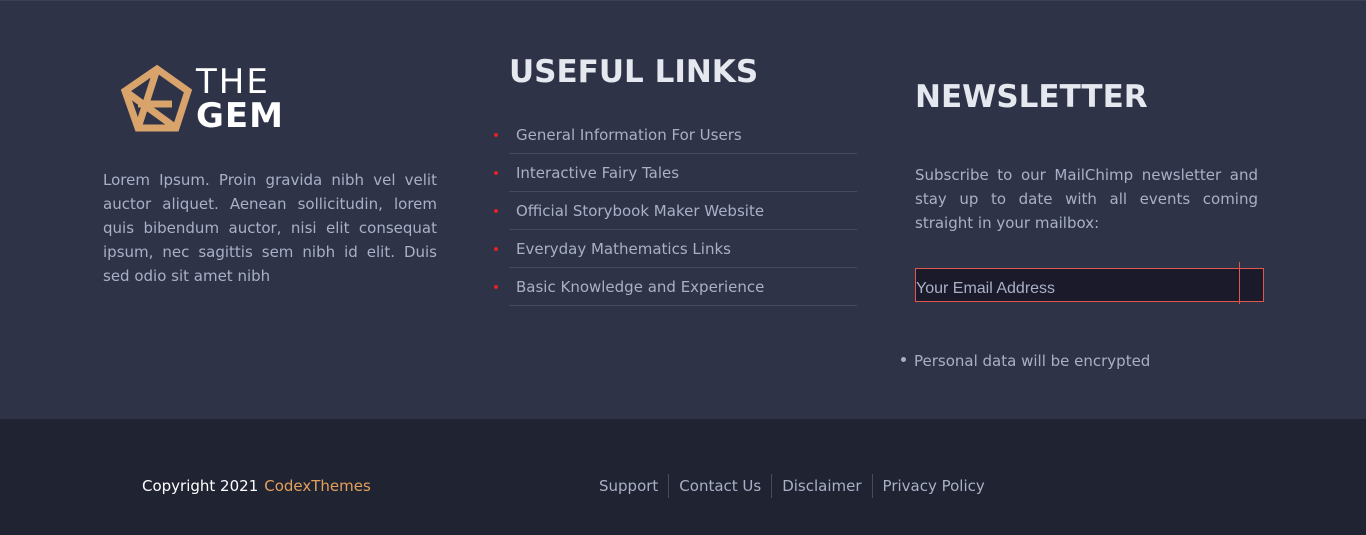  I want to click on encryption-note-text: Personal data will be encrypted, so click(1032, 361).